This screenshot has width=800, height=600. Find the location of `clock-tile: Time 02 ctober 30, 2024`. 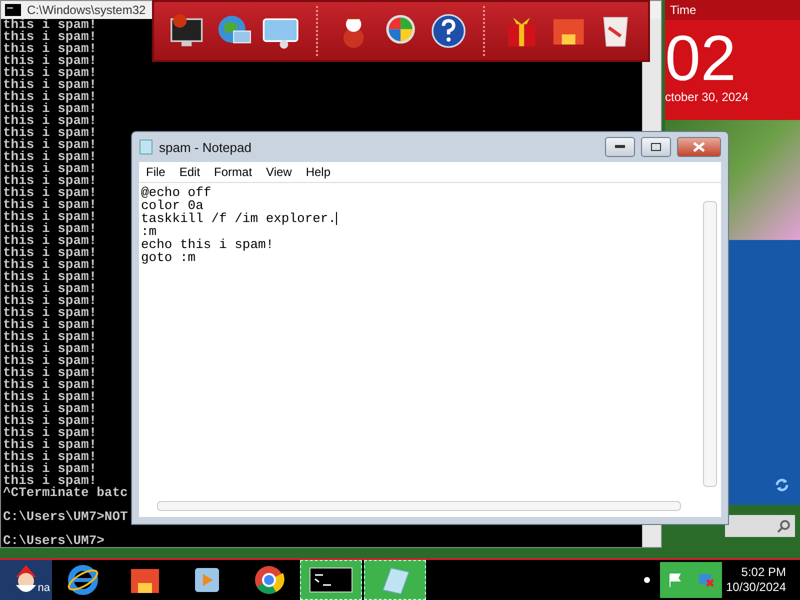

clock-tile: Time 02 ctober 30, 2024 is located at coordinates (732, 60).